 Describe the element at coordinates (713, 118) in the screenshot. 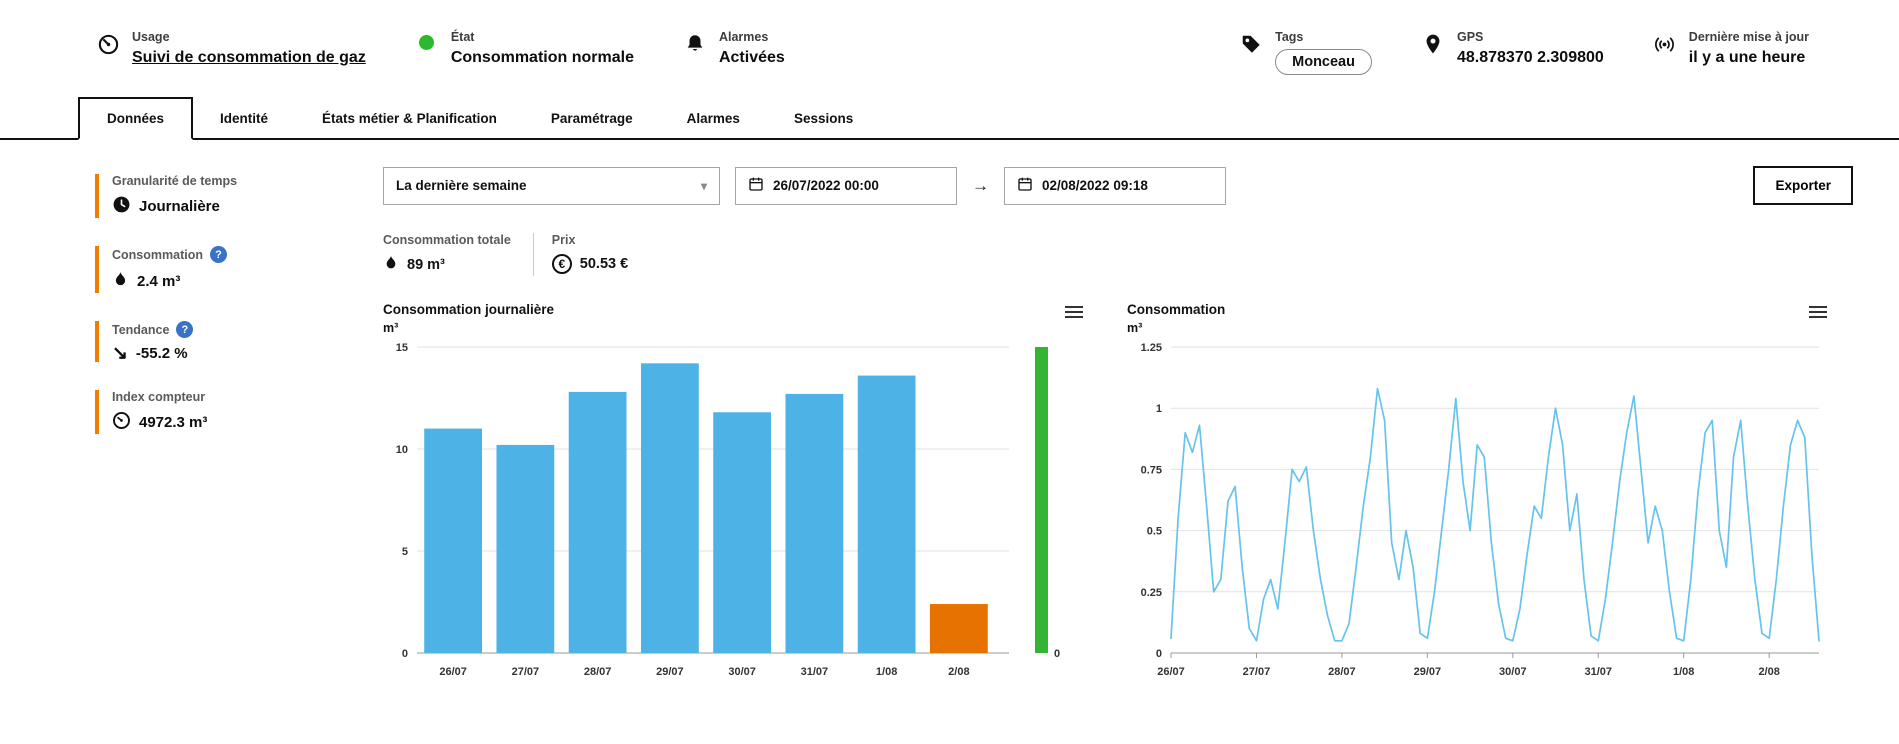

I see `tab-alarmes: Alarmes` at that location.